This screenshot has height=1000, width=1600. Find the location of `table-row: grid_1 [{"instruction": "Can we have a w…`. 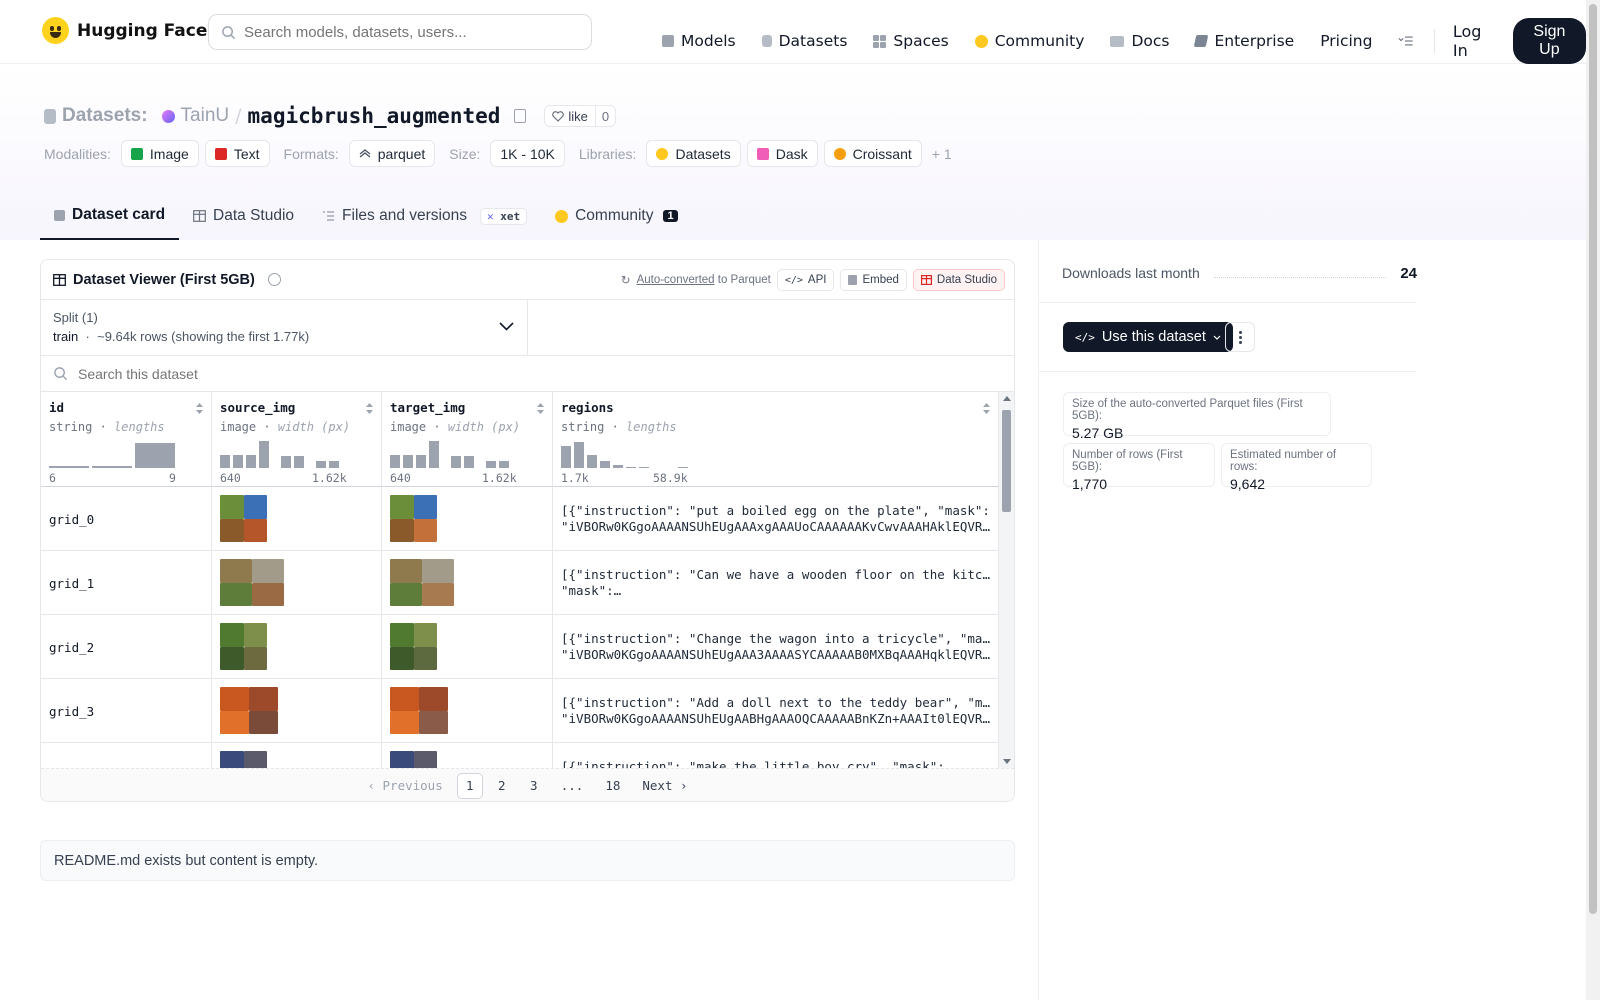

table-row: grid_1 [{"instruction": "Can we have a w… is located at coordinates (520, 583).